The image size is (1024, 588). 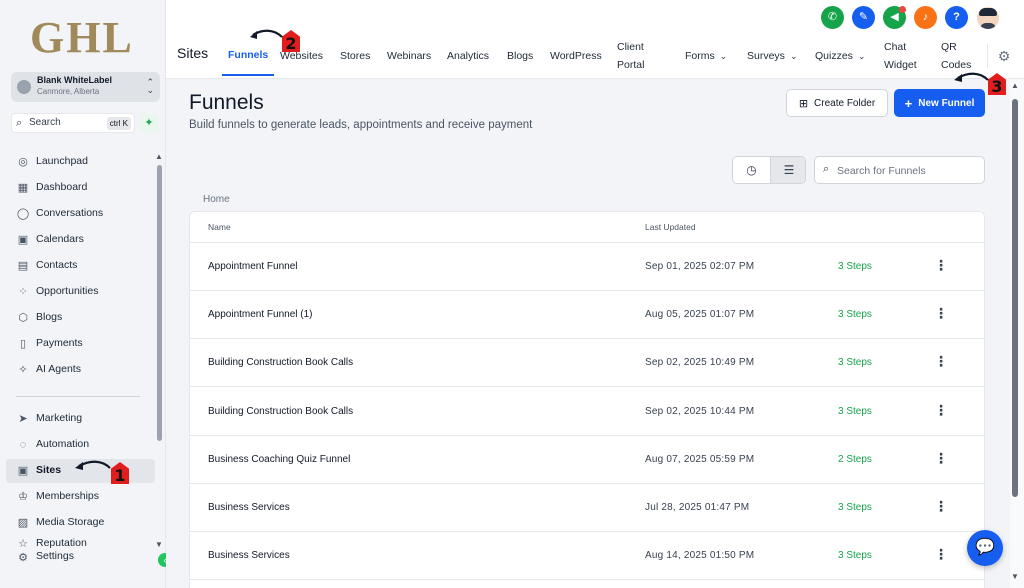 I want to click on tab-divider, so click(x=987, y=56).